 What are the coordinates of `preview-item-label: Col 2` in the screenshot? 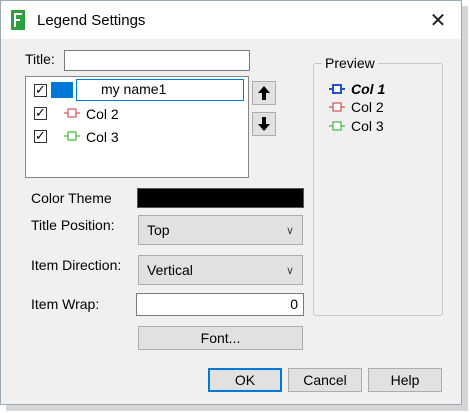 It's located at (367, 107).